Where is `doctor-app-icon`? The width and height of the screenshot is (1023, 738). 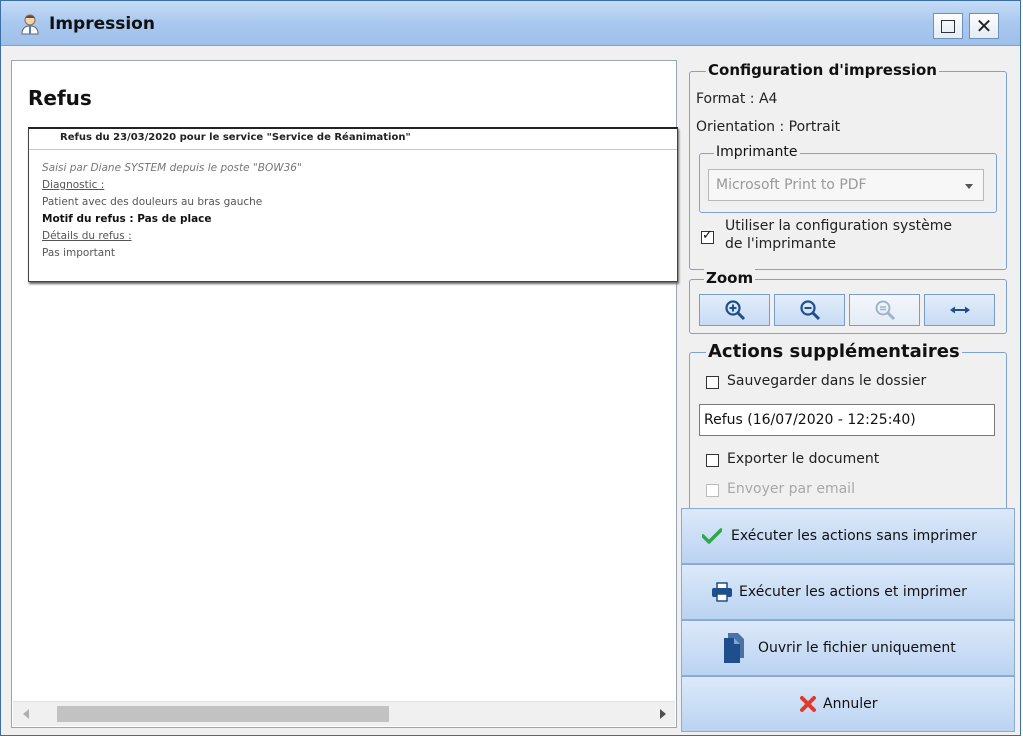
doctor-app-icon is located at coordinates (30, 24).